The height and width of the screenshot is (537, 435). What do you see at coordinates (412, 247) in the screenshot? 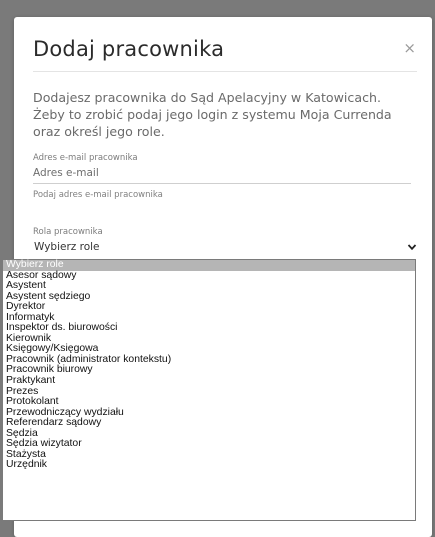
I see `chevron-down-icon` at bounding box center [412, 247].